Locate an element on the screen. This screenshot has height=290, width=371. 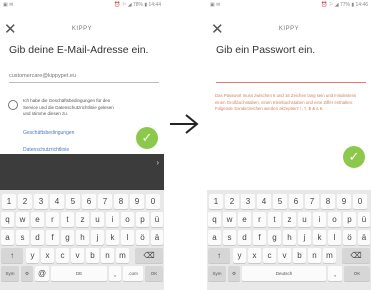
terms-link: Geschäftsbedingungen is located at coordinates (48, 133).